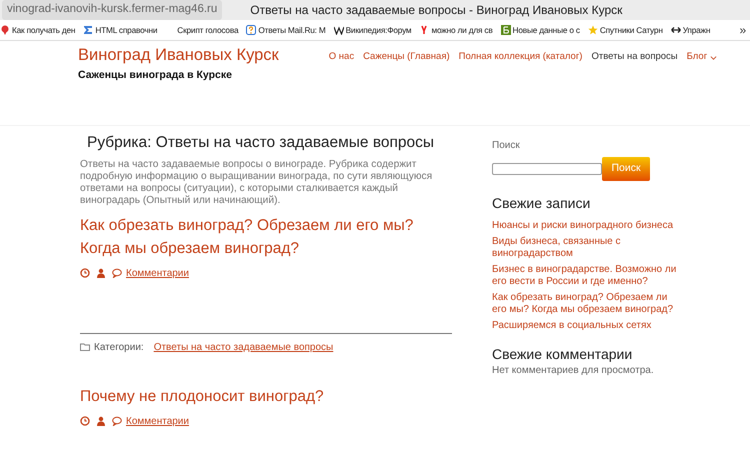 The height and width of the screenshot is (450, 750). Describe the element at coordinates (373, 30) in the screenshot. I see `bookmark: Википедия:Форум` at that location.